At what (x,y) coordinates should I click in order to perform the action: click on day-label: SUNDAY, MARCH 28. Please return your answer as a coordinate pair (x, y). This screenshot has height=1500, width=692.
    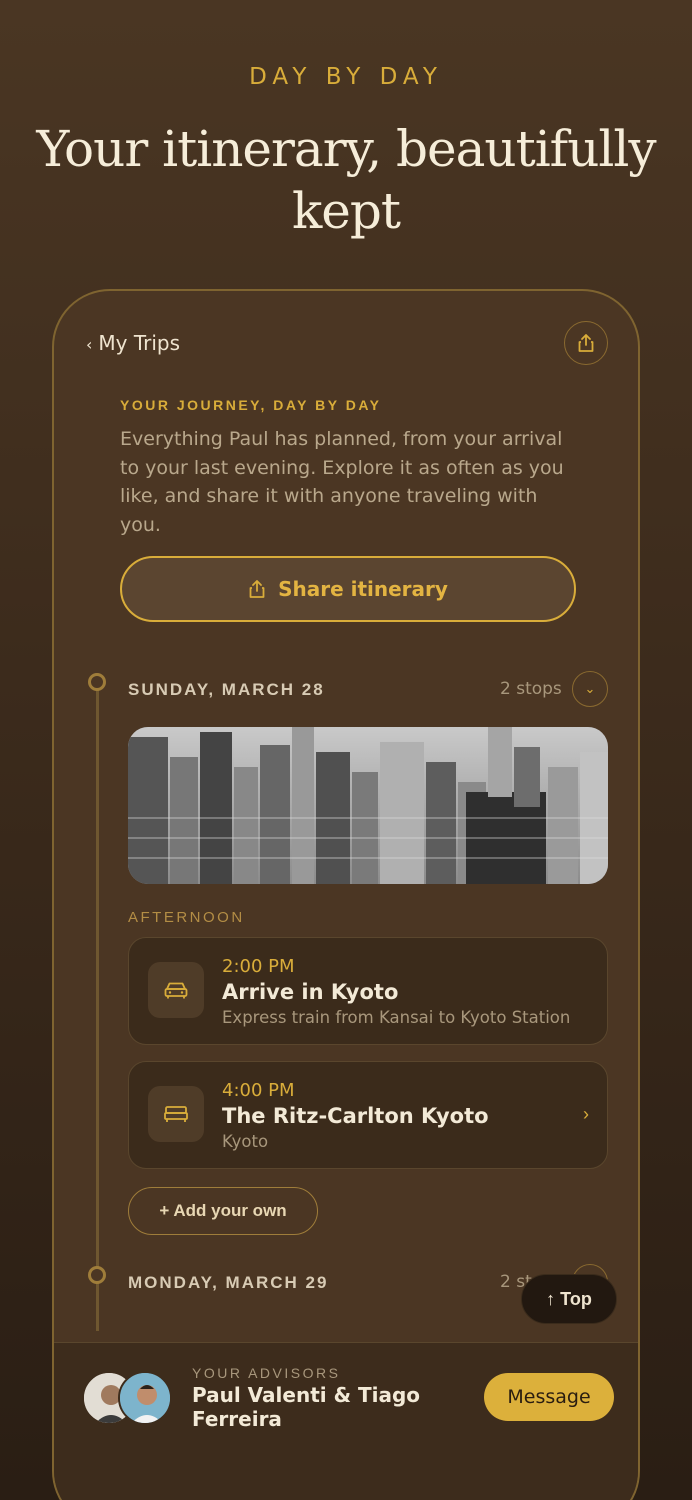
    Looking at the image, I should click on (226, 689).